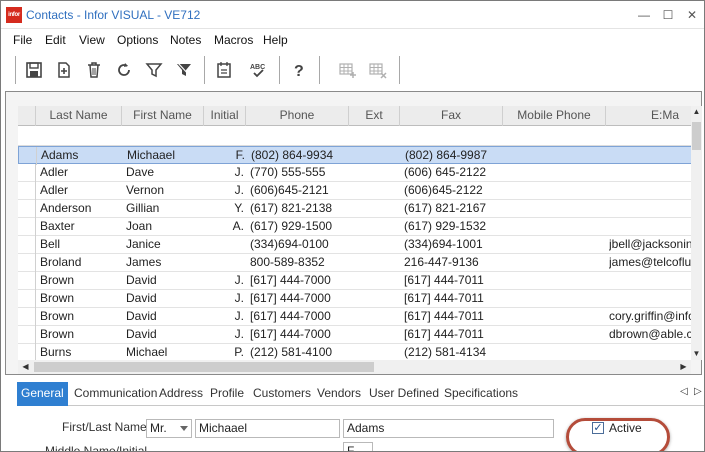  What do you see at coordinates (696, 354) in the screenshot?
I see `scroll-down-arrow: ▼` at bounding box center [696, 354].